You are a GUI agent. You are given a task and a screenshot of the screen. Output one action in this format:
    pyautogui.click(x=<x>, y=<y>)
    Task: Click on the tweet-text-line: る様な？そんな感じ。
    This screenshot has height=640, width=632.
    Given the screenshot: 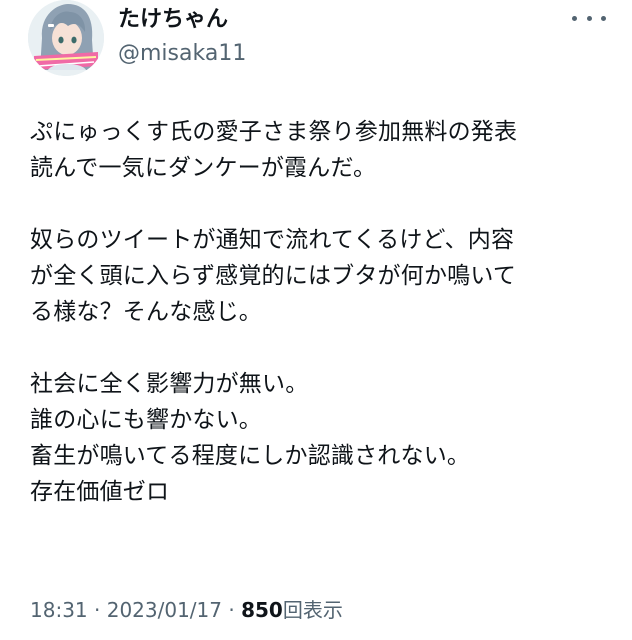 What is the action you would take?
    pyautogui.click(x=146, y=312)
    